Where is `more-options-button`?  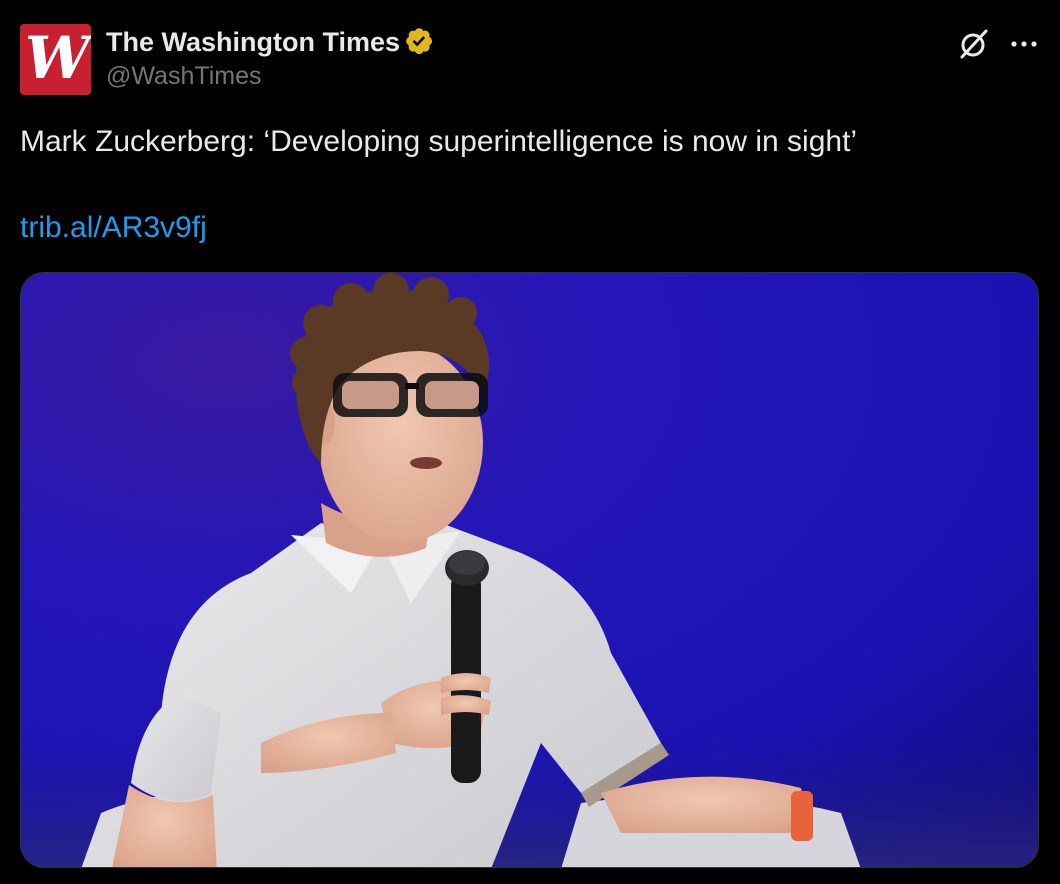
more-options-button is located at coordinates (1024, 44).